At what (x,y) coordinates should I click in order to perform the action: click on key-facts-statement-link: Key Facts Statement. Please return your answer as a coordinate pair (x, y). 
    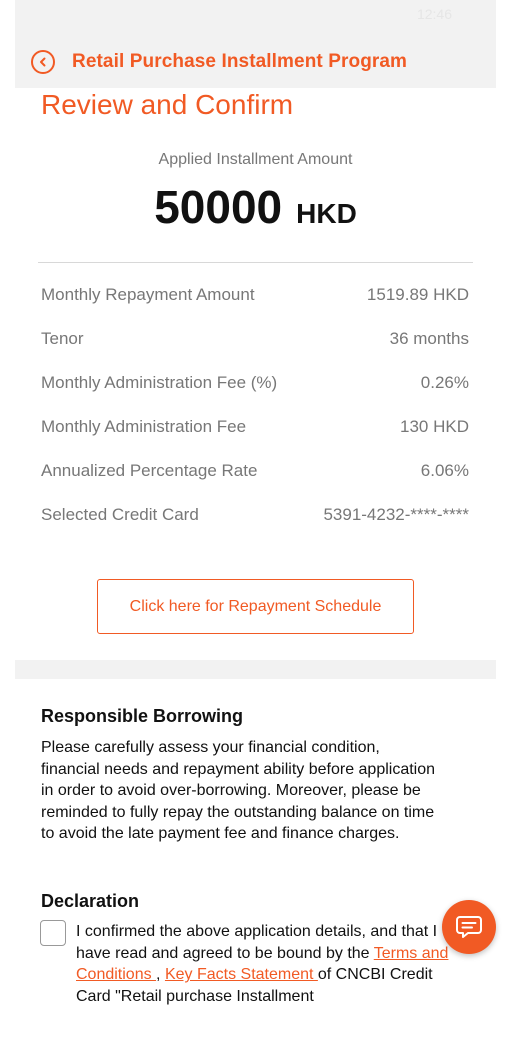
    Looking at the image, I should click on (241, 974).